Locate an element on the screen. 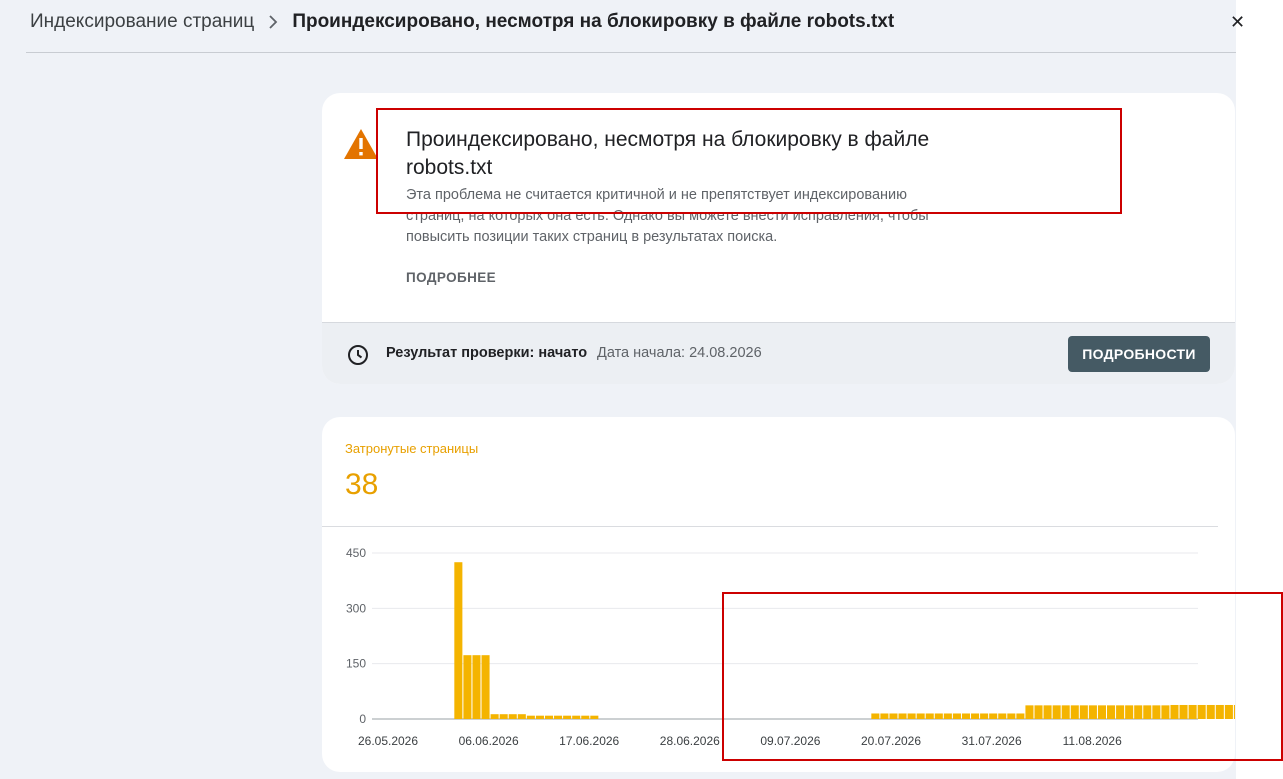 Image resolution: width=1283 pixels, height=779 pixels. chart-y-tick-label: 450 is located at coordinates (356, 553).